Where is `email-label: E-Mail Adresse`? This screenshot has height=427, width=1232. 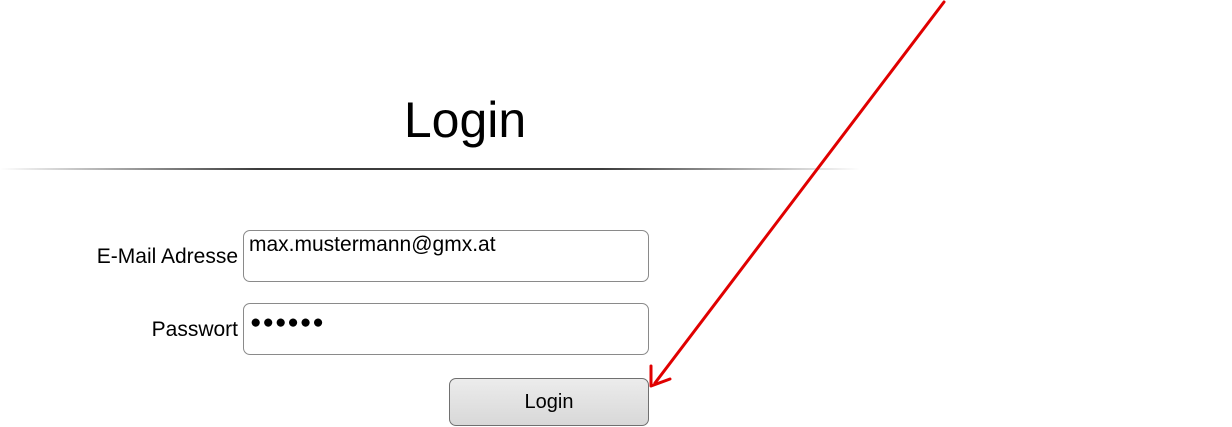 email-label: E-Mail Adresse is located at coordinates (167, 256).